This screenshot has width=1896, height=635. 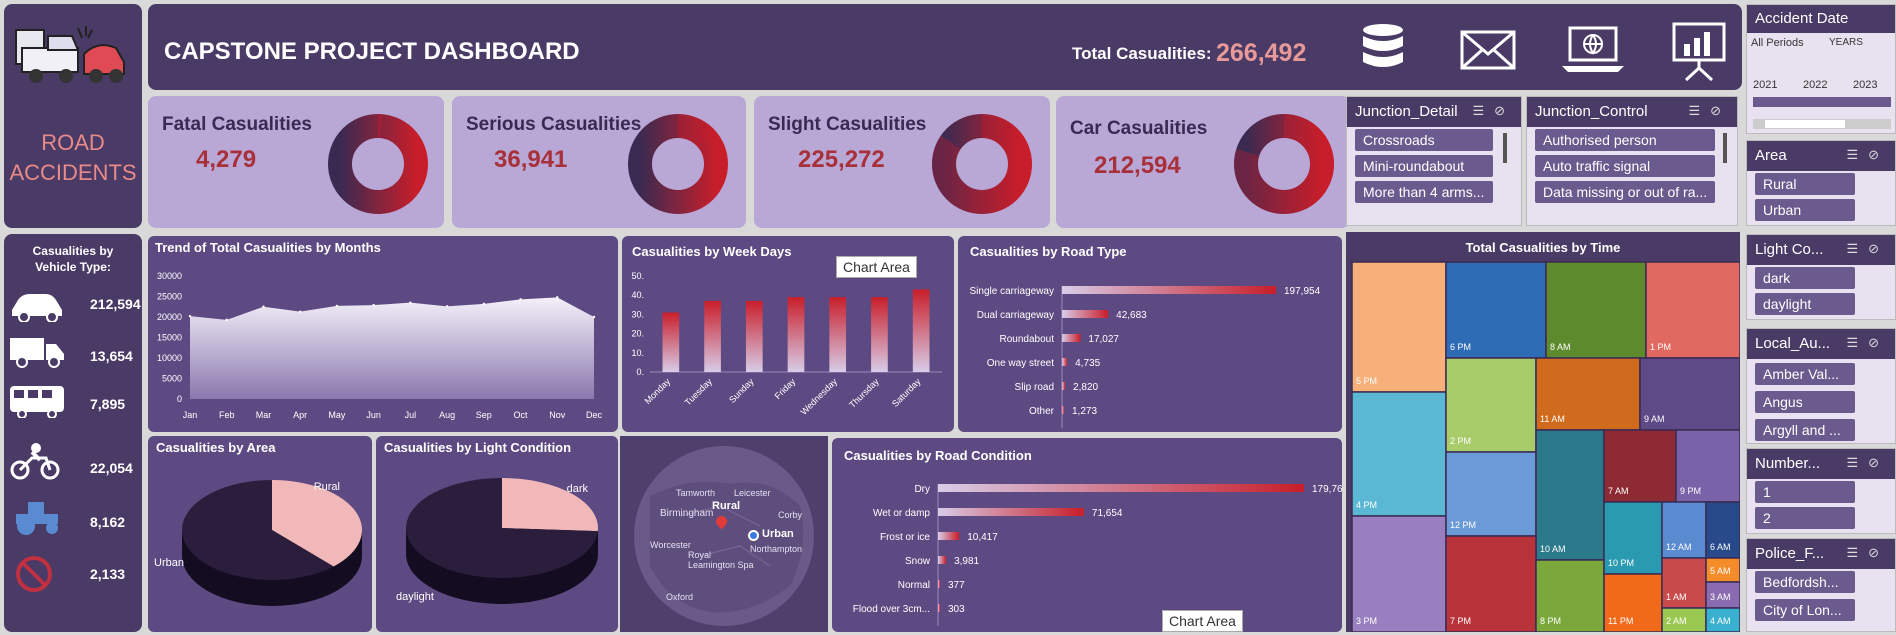 What do you see at coordinates (1771, 155) in the screenshot?
I see `slicer-title: Area` at bounding box center [1771, 155].